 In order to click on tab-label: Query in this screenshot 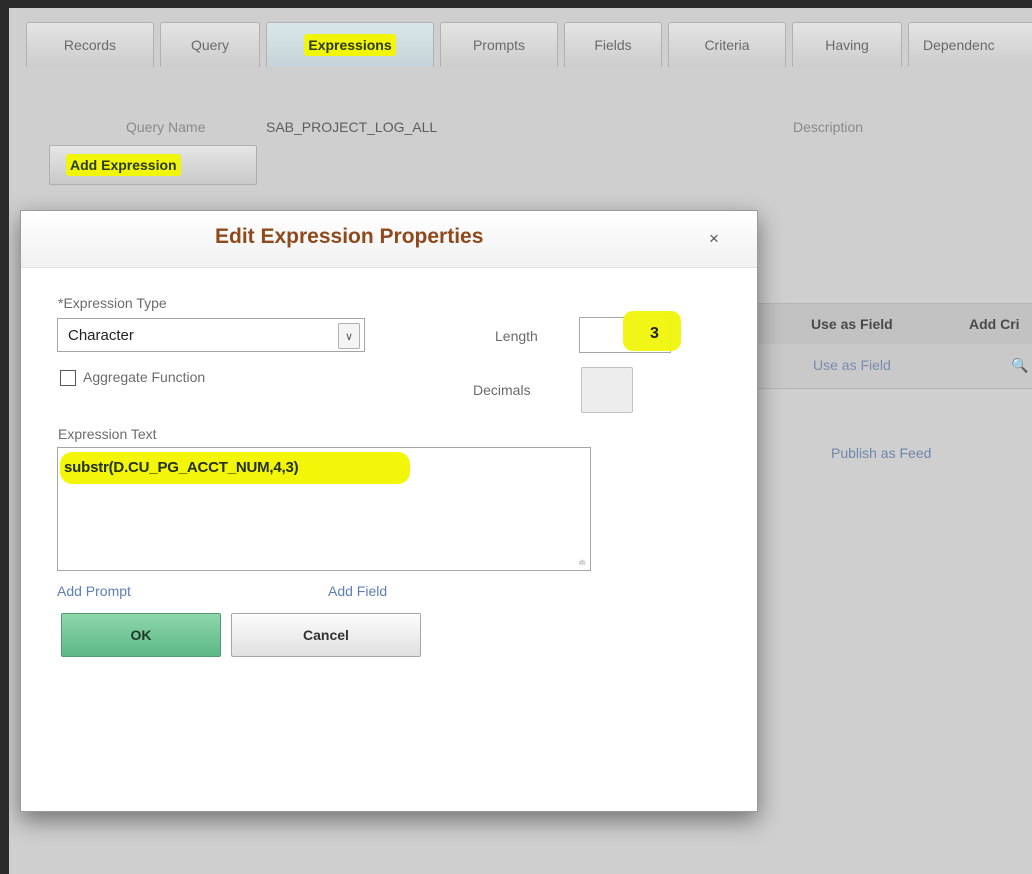, I will do `click(210, 45)`.